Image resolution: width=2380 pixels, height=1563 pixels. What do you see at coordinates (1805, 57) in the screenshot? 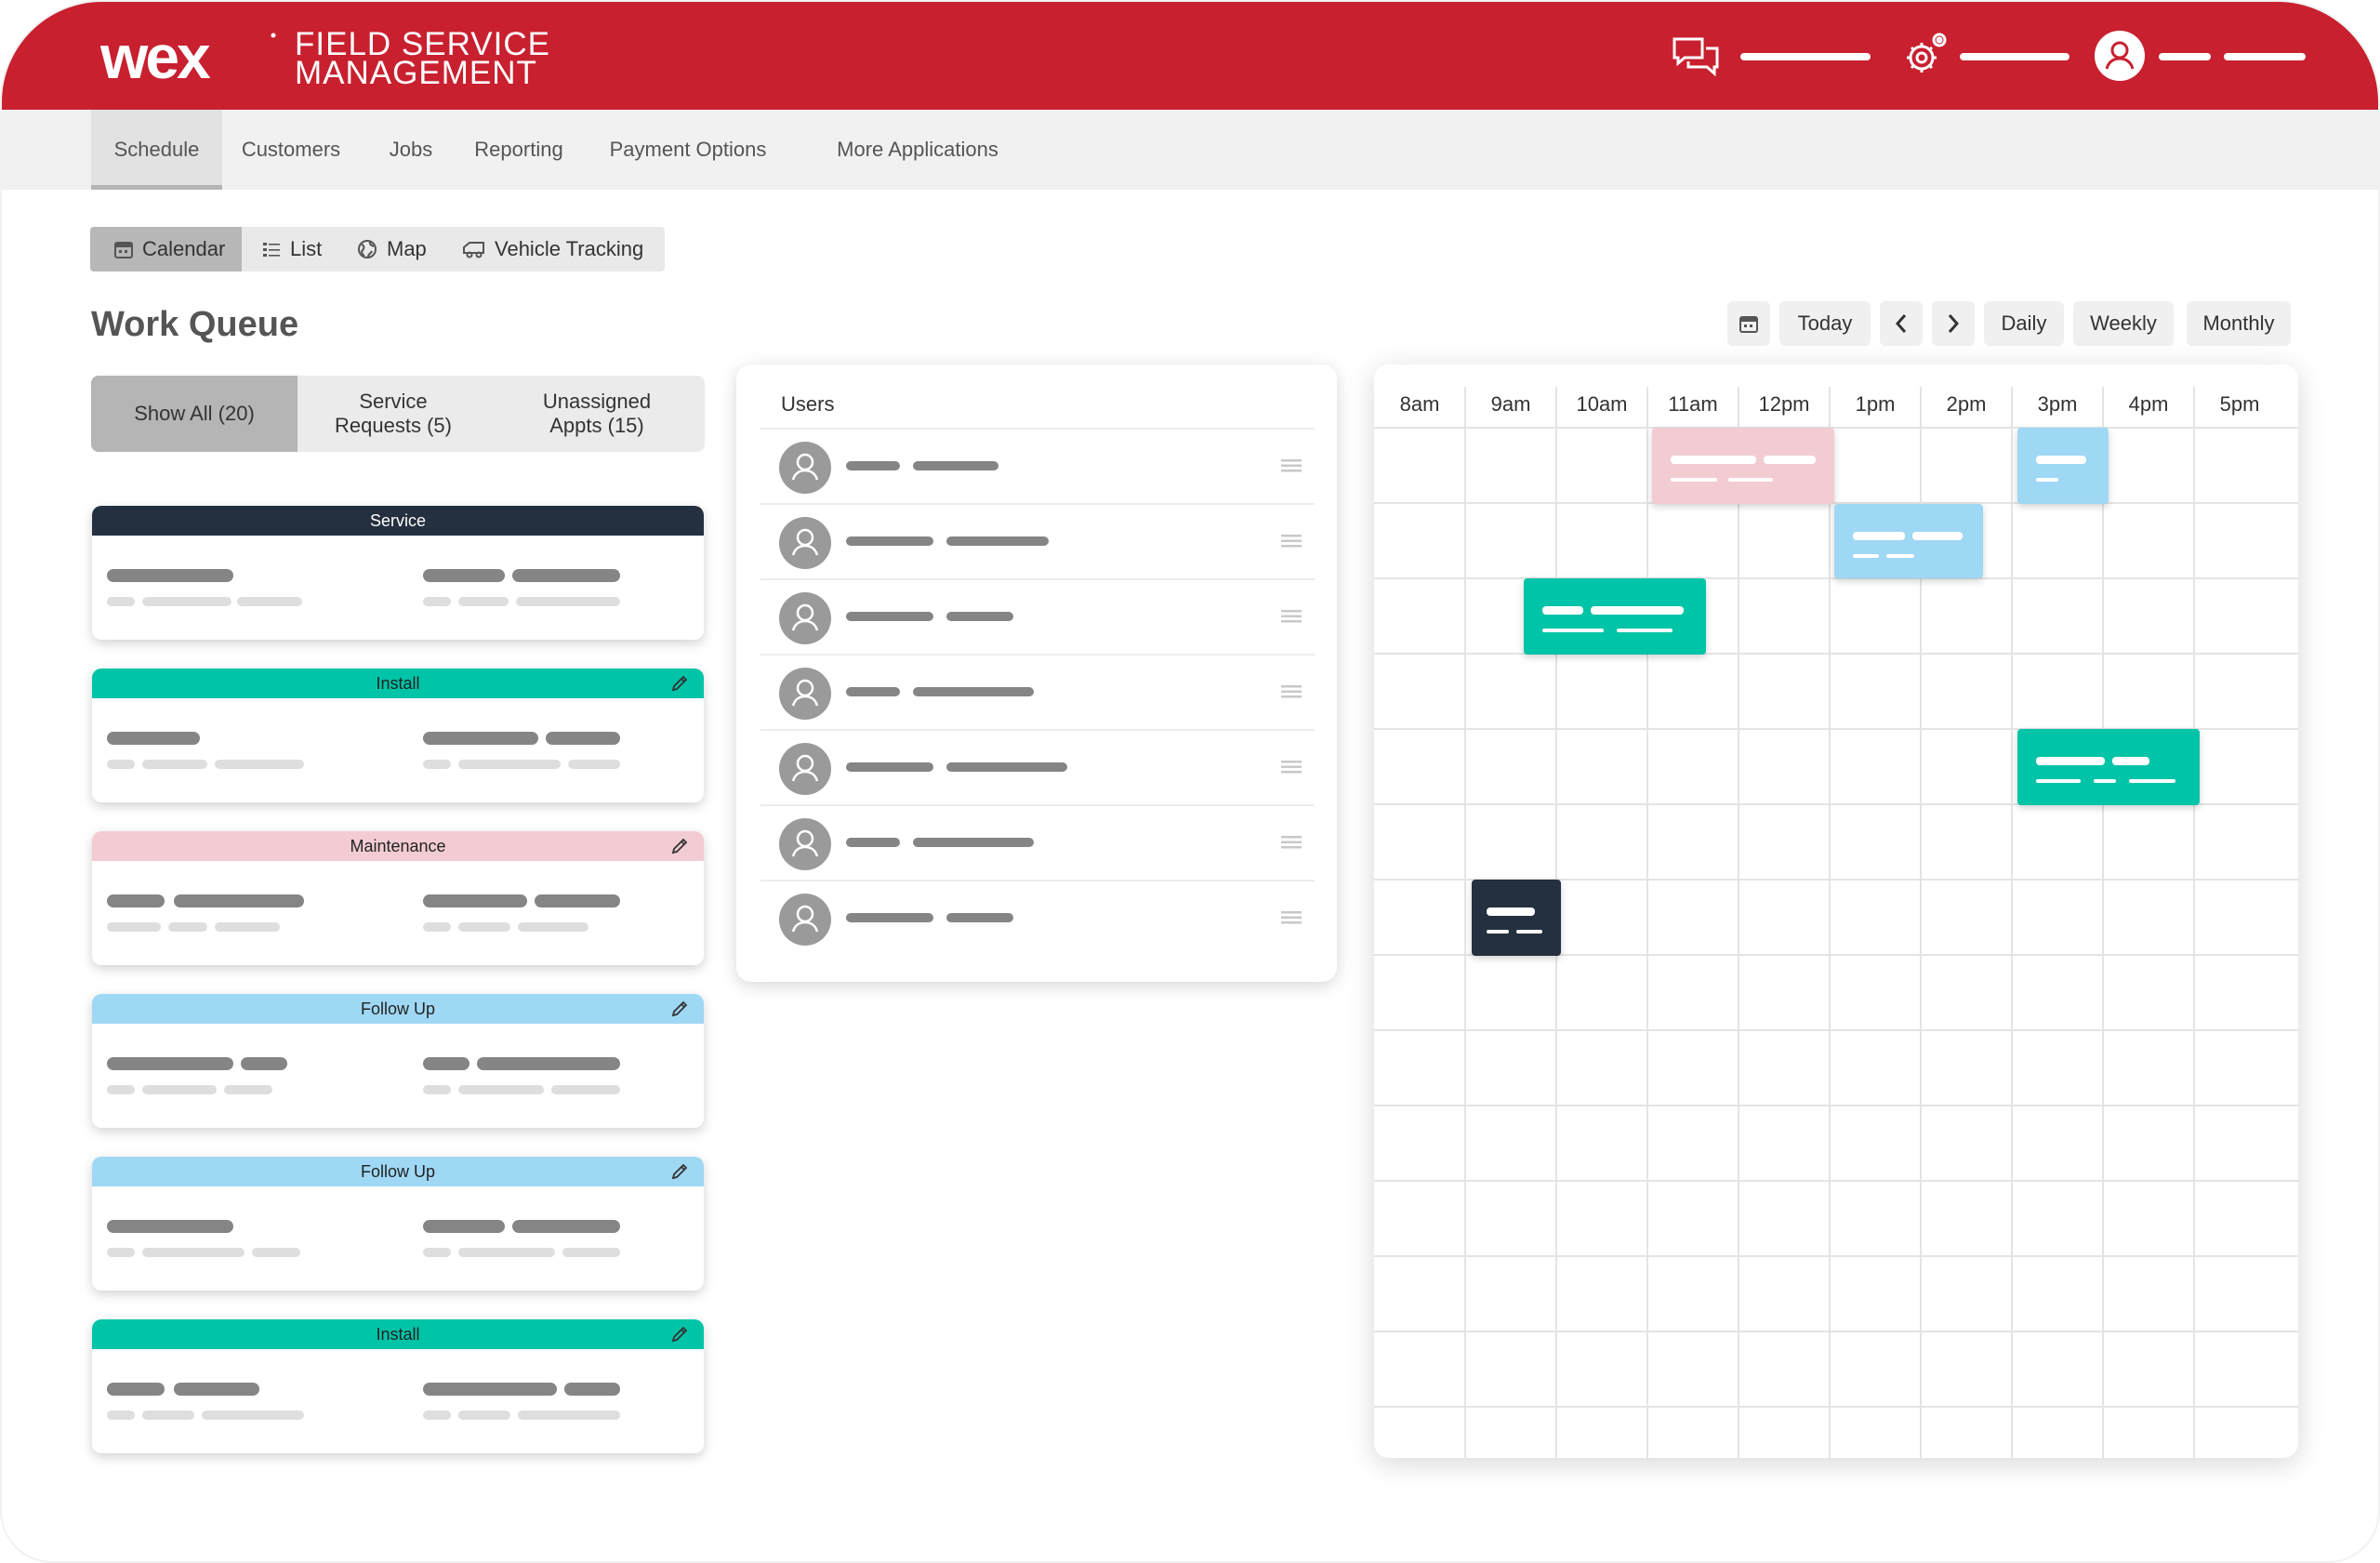
I see `messages-label-placeholder` at bounding box center [1805, 57].